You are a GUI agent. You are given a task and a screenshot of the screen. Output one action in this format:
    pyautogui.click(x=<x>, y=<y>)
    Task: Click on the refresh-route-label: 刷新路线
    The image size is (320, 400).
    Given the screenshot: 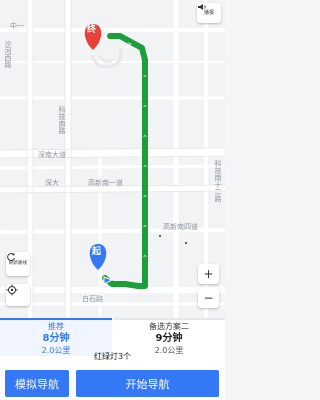 What is the action you would take?
    pyautogui.click(x=18, y=264)
    